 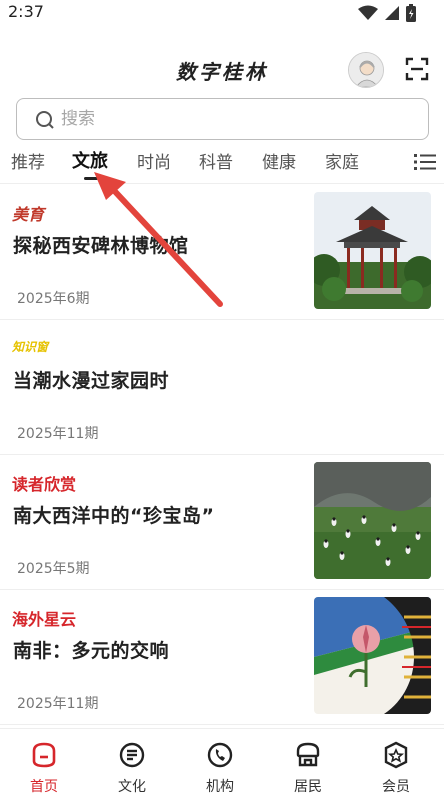 I want to click on tab-culture-travel: 文旅, so click(x=90, y=160).